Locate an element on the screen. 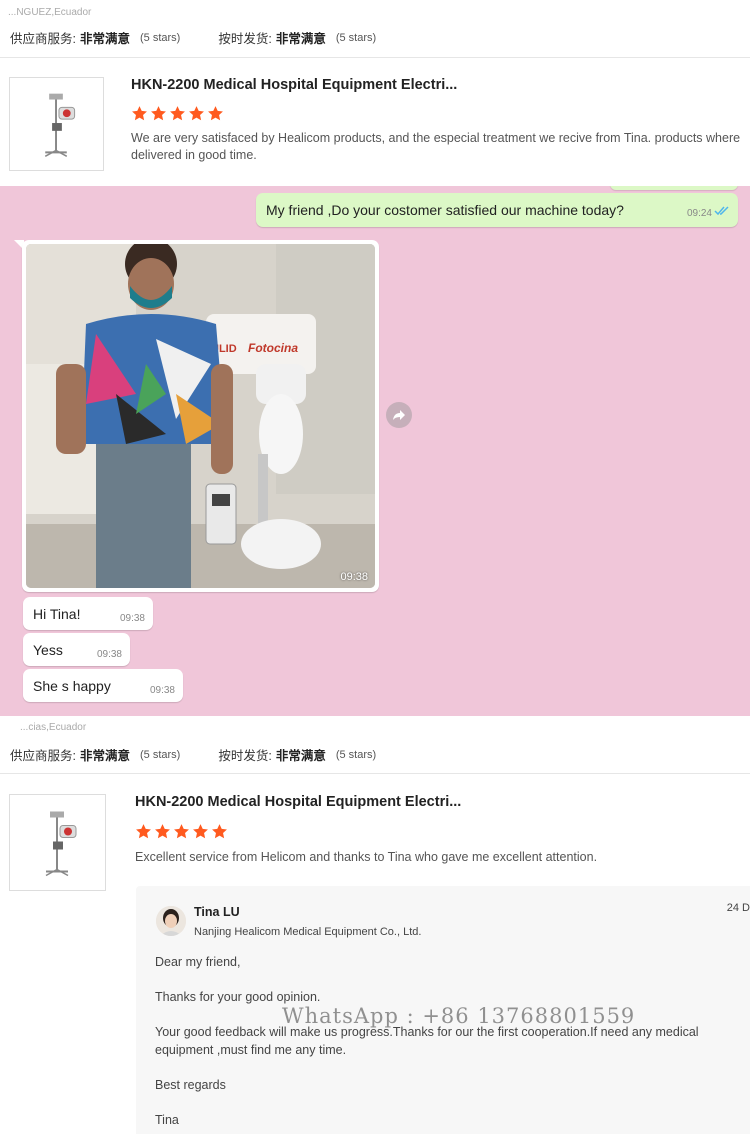  reply-closing: Best regards is located at coordinates (190, 1085).